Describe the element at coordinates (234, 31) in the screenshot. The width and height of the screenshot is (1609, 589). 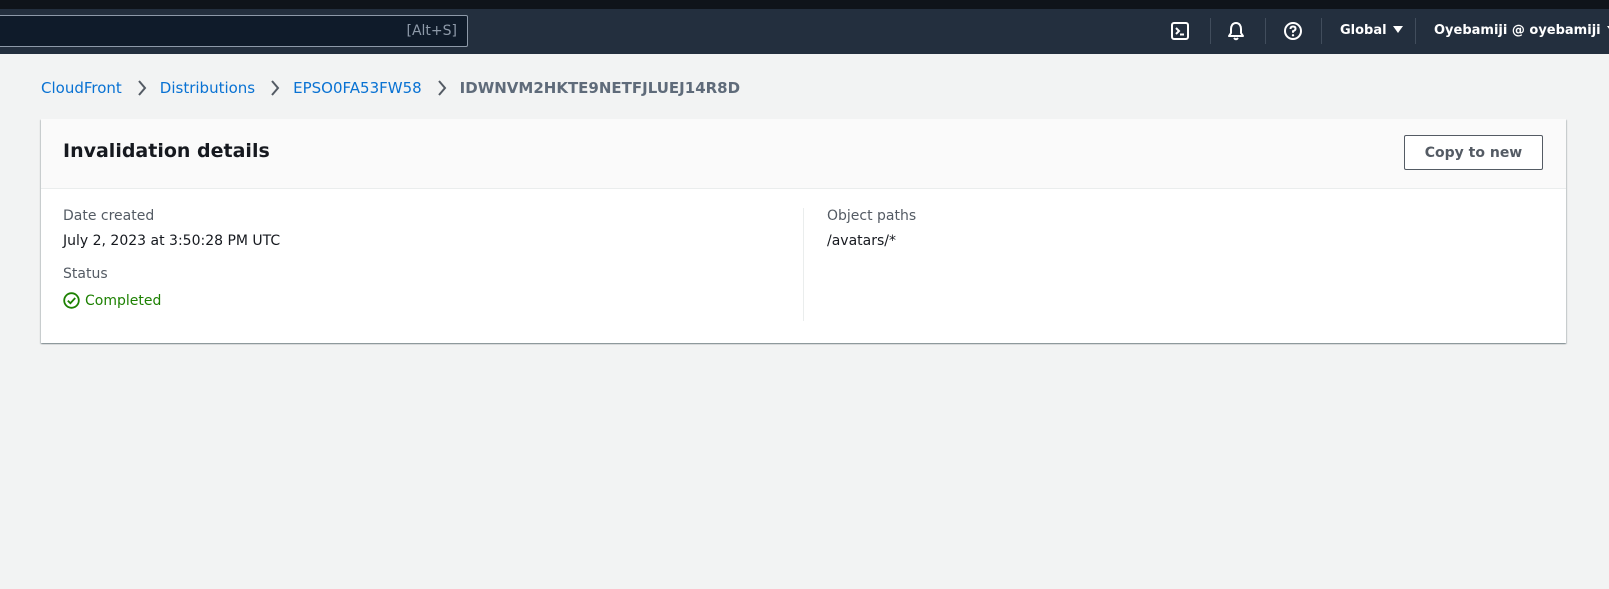
I see `search-input: [Alt+S]` at that location.